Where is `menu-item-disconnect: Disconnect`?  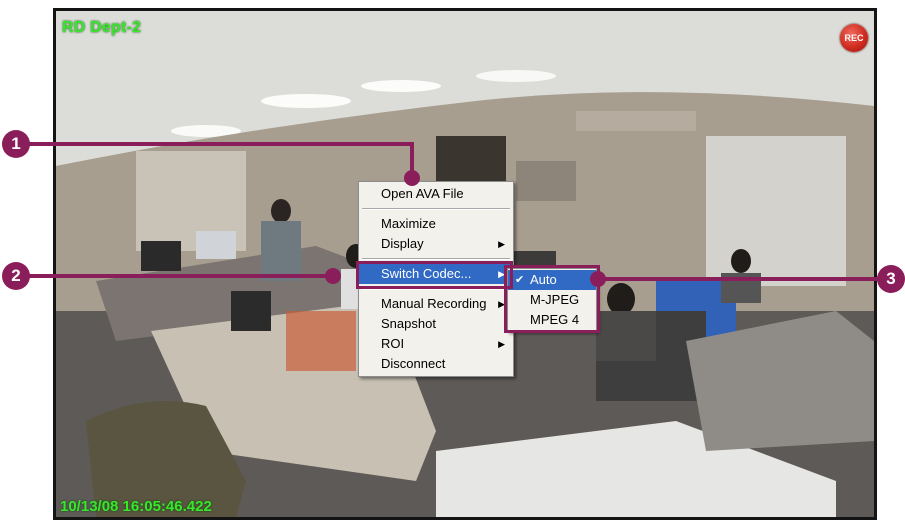 menu-item-disconnect: Disconnect is located at coordinates (436, 364).